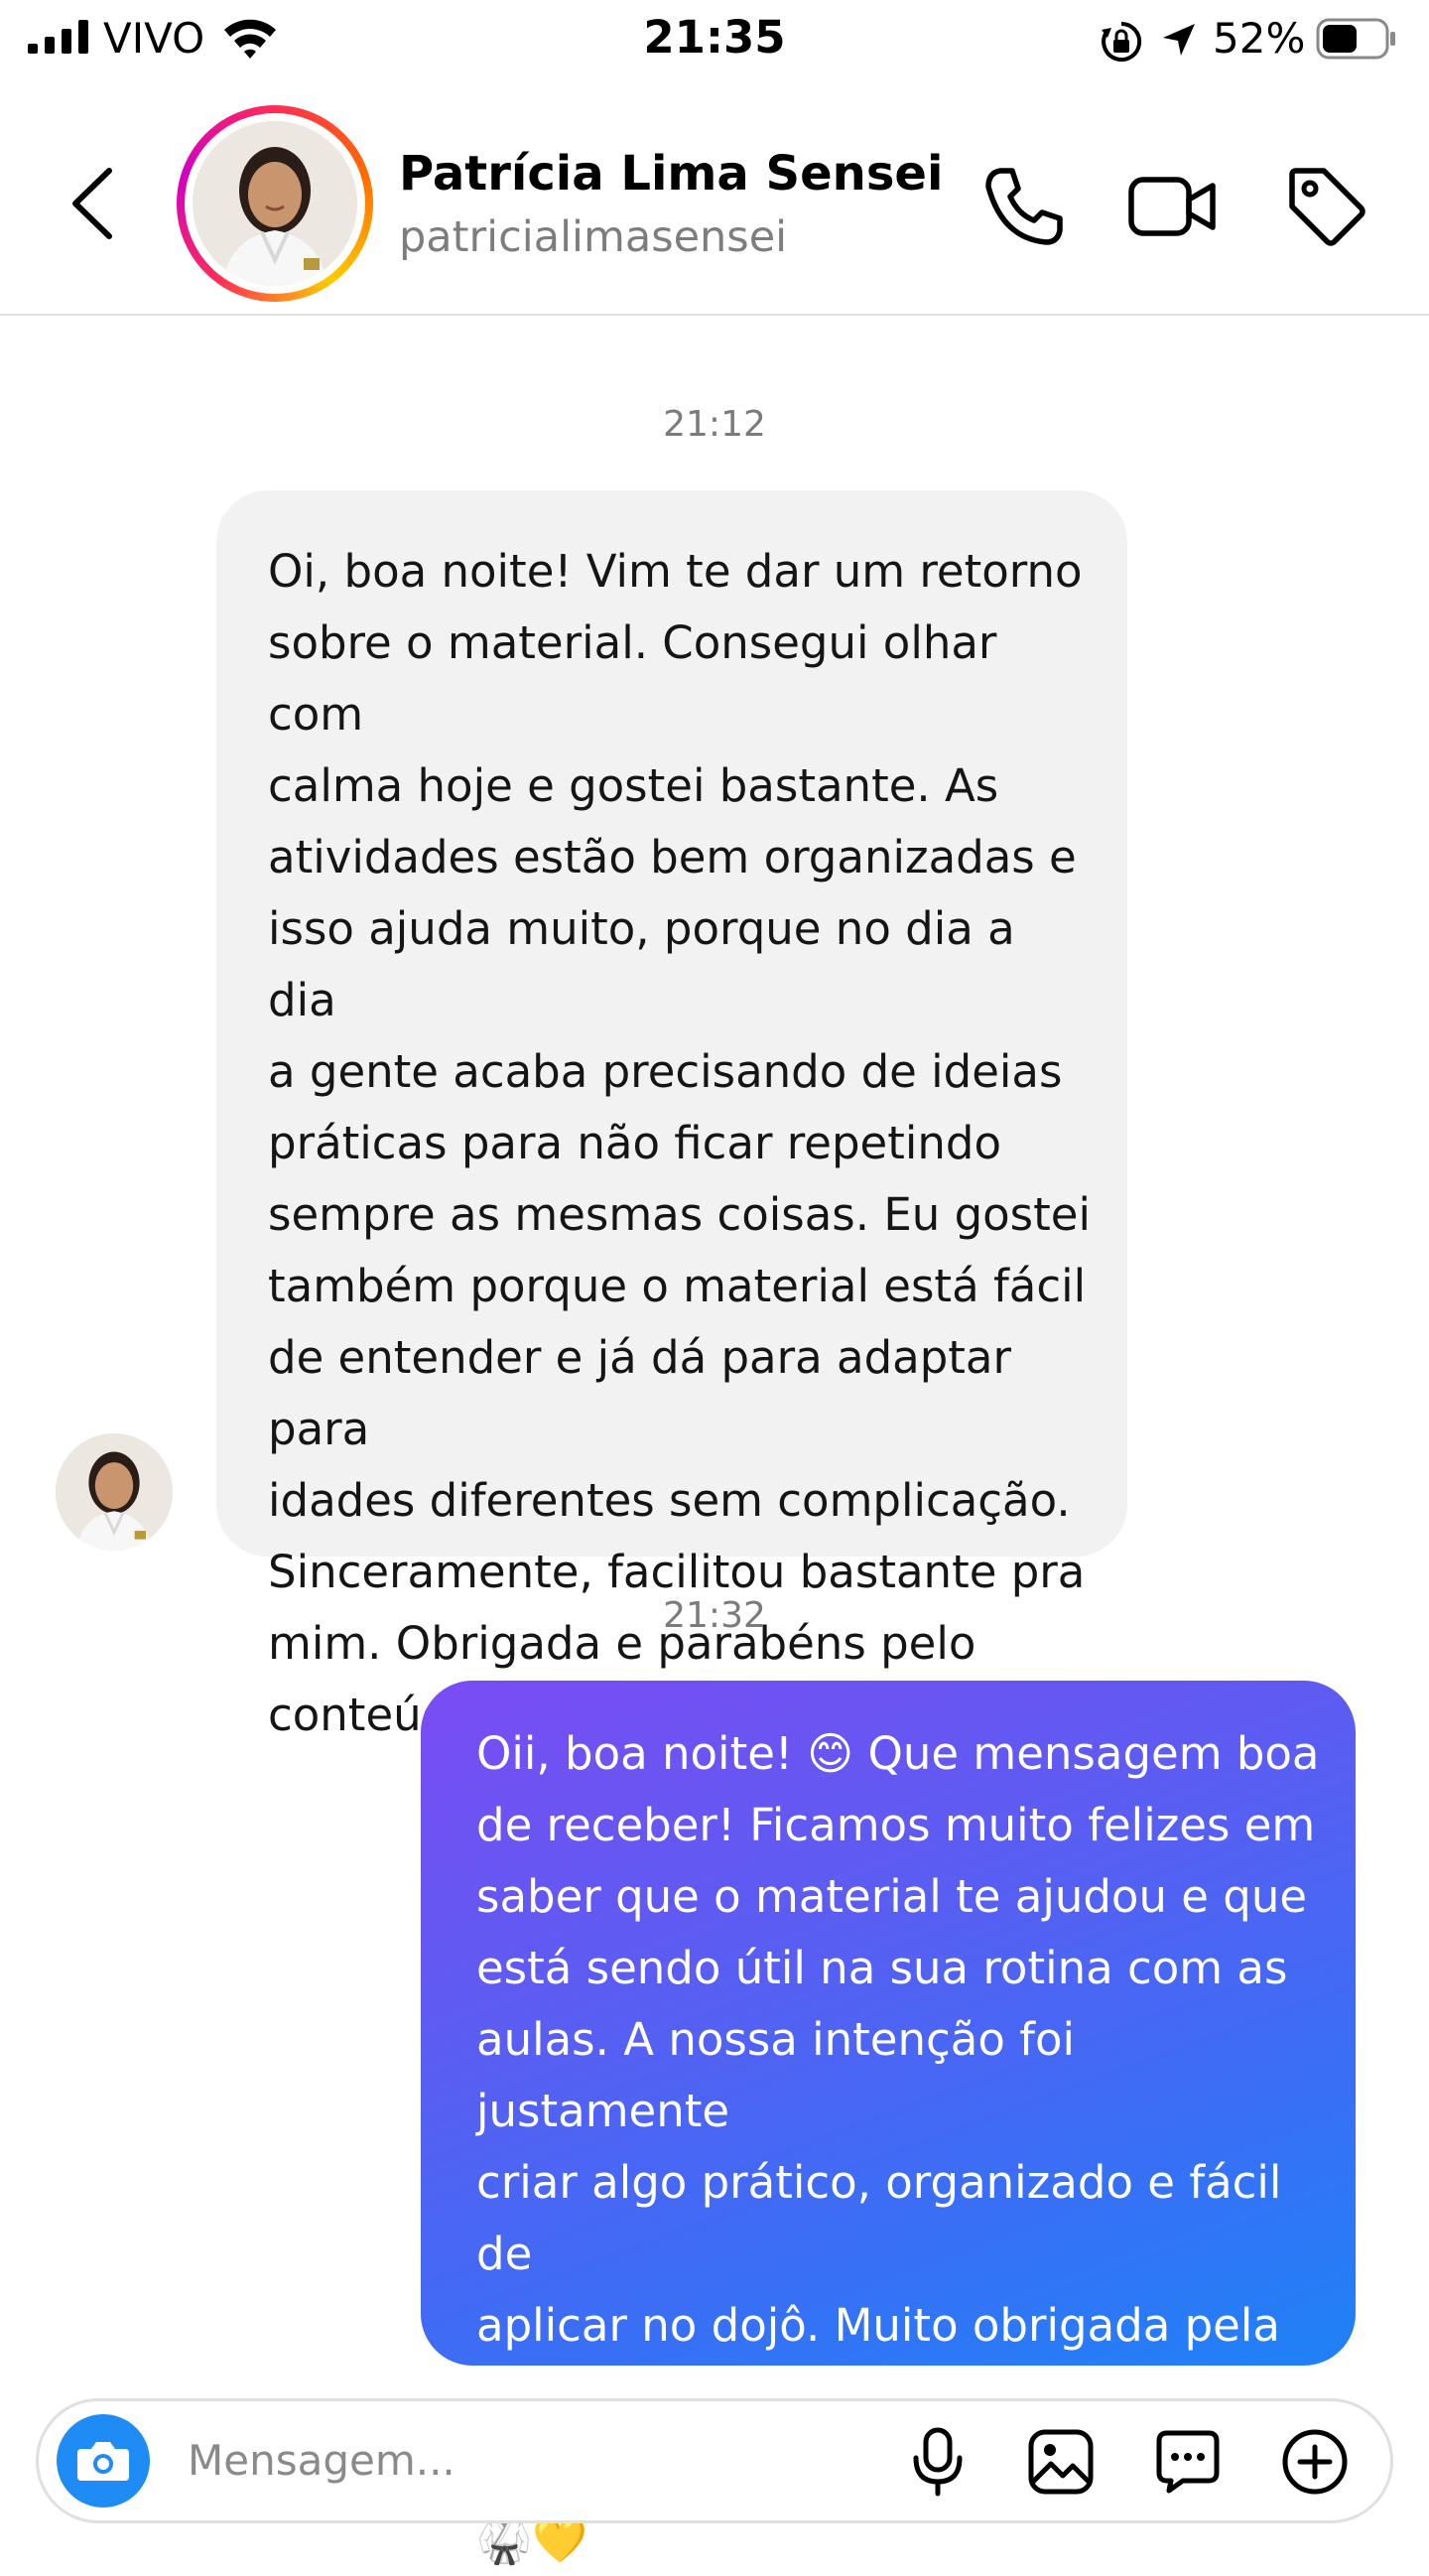 The width and height of the screenshot is (1429, 2576). I want to click on message-timestamp: 21:12, so click(714, 424).